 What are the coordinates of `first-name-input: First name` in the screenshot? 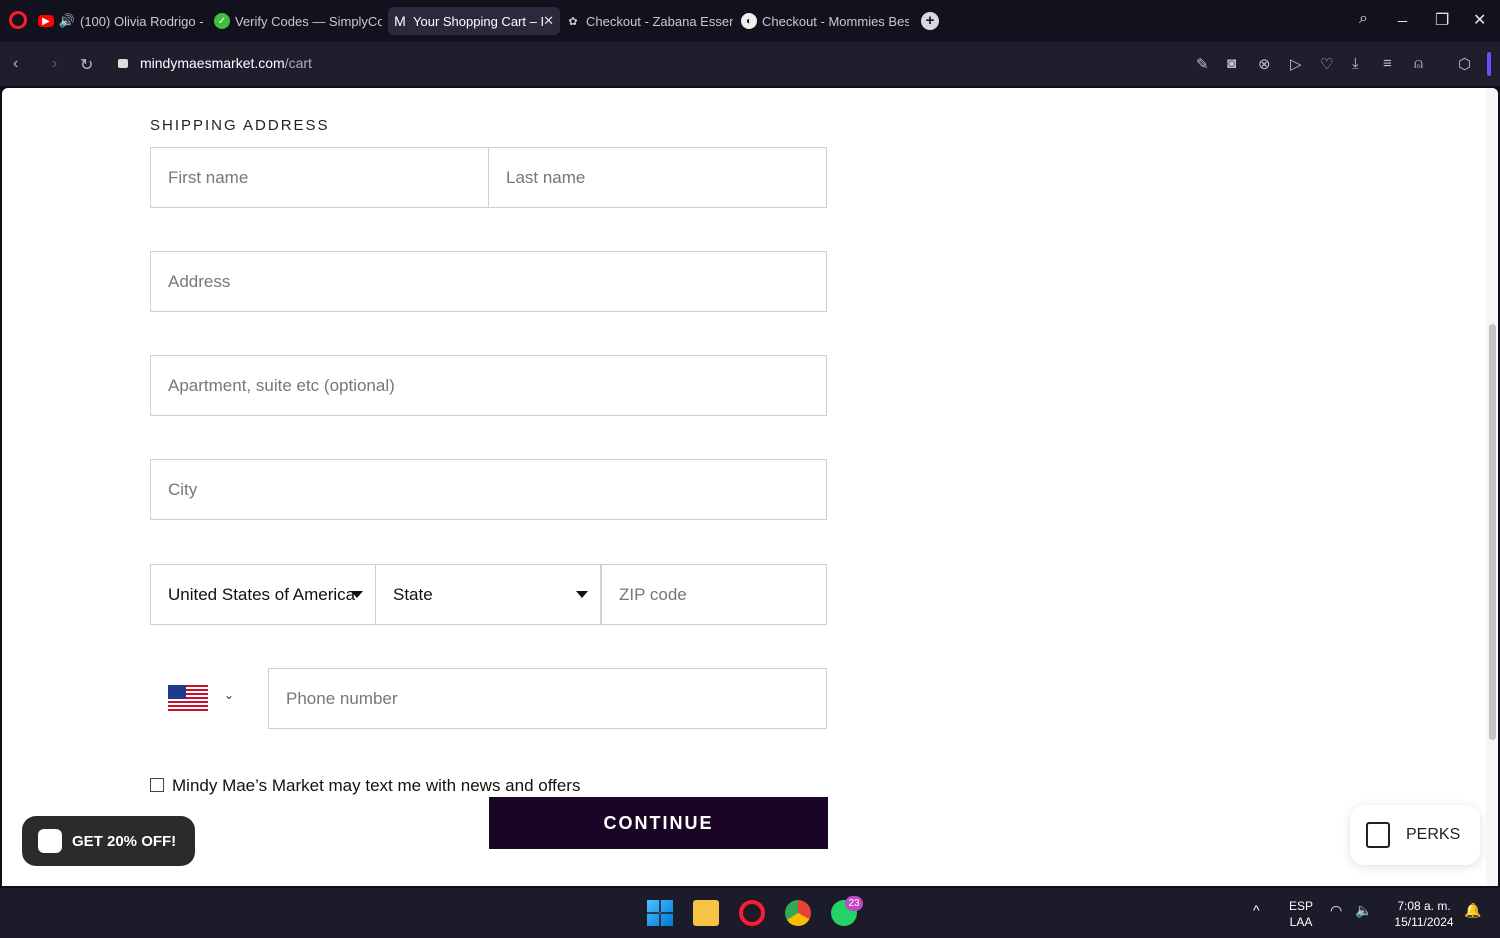 It's located at (319, 177).